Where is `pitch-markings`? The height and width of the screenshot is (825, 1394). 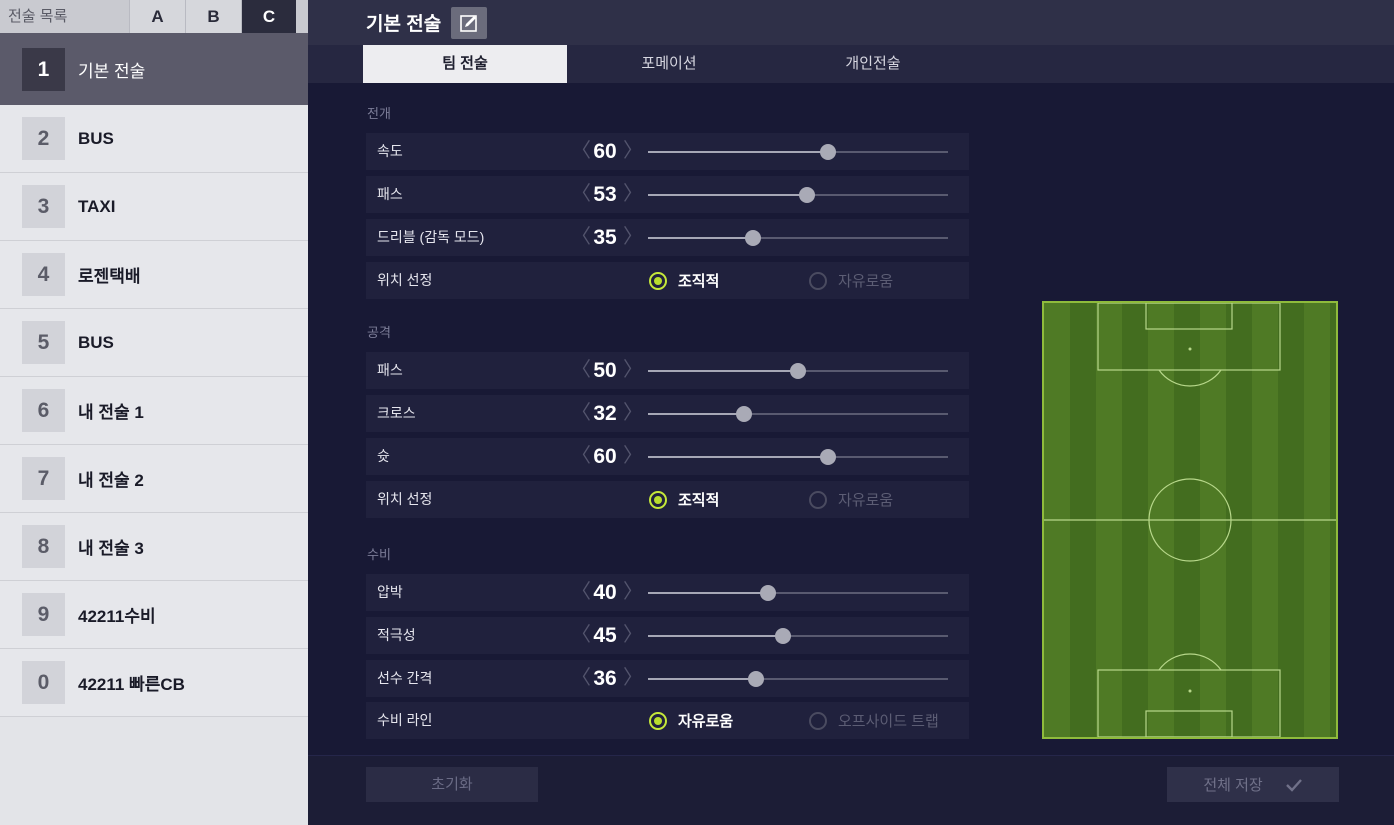
pitch-markings is located at coordinates (1190, 520).